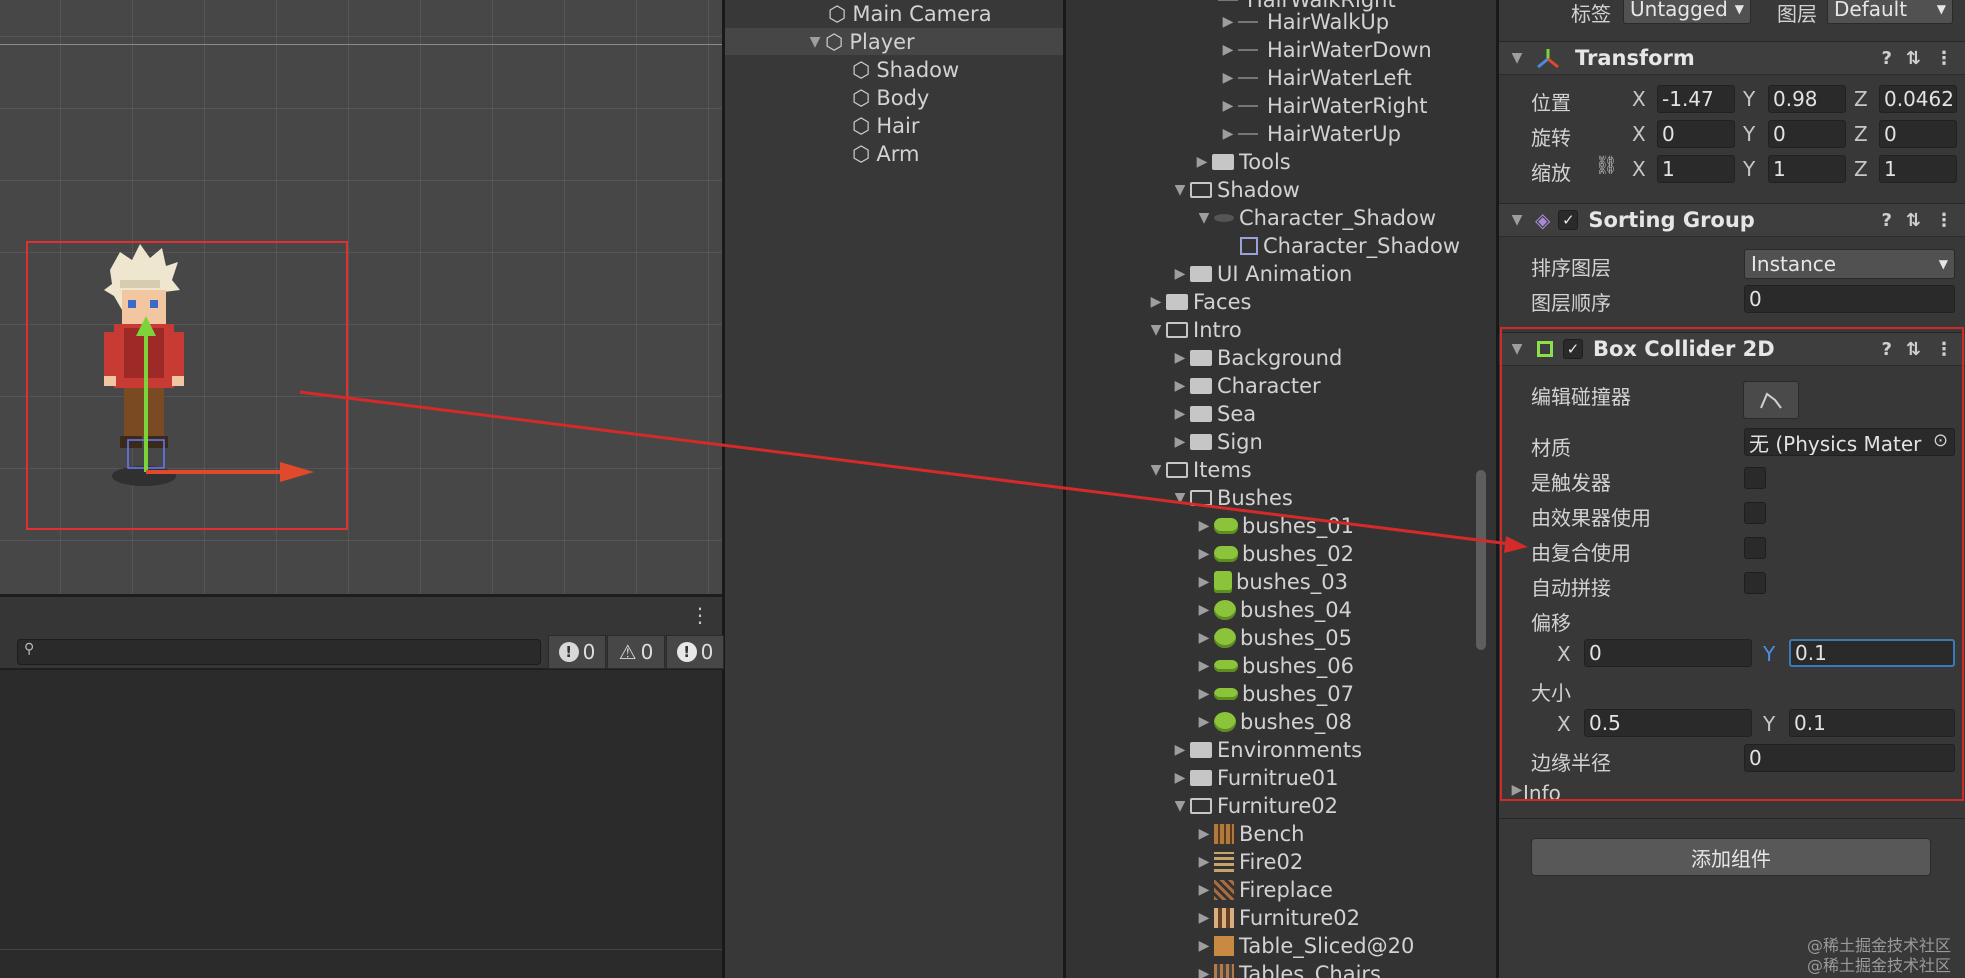 This screenshot has width=1965, height=978. Describe the element at coordinates (1696, 99) in the screenshot. I see `position-x-field: -1.47` at that location.